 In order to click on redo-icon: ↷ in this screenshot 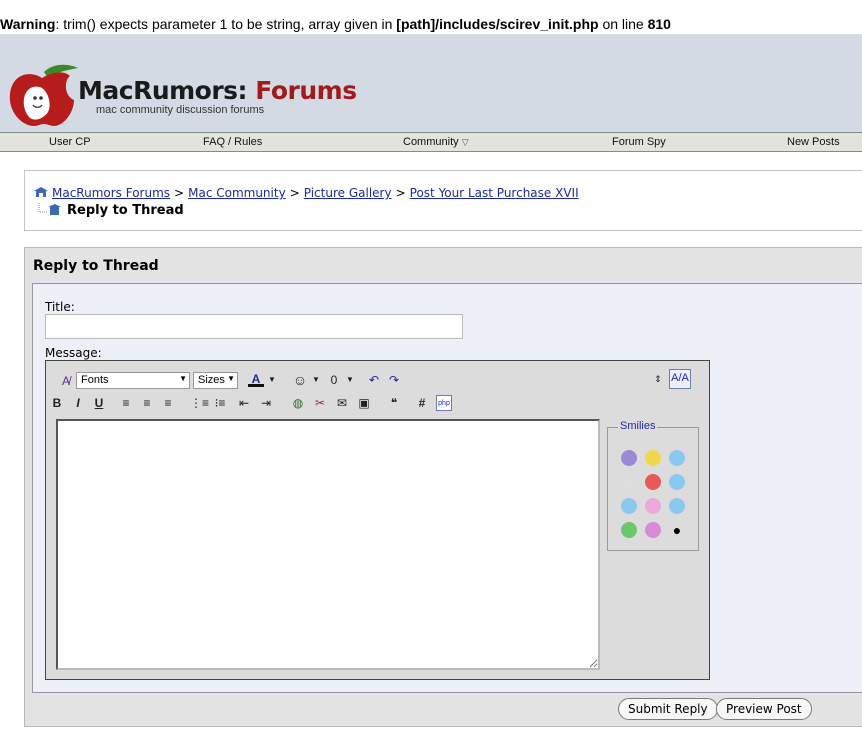, I will do `click(394, 380)`.